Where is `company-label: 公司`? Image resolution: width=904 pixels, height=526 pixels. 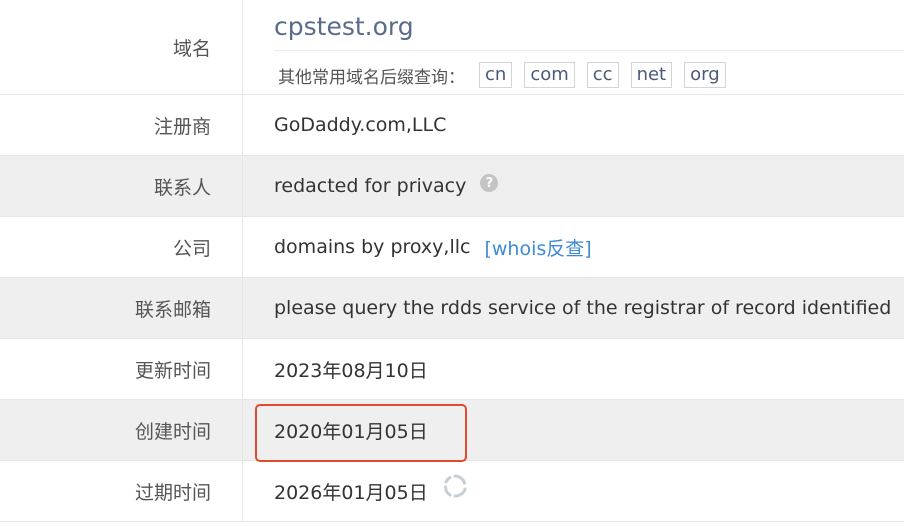
company-label: 公司 is located at coordinates (121, 247).